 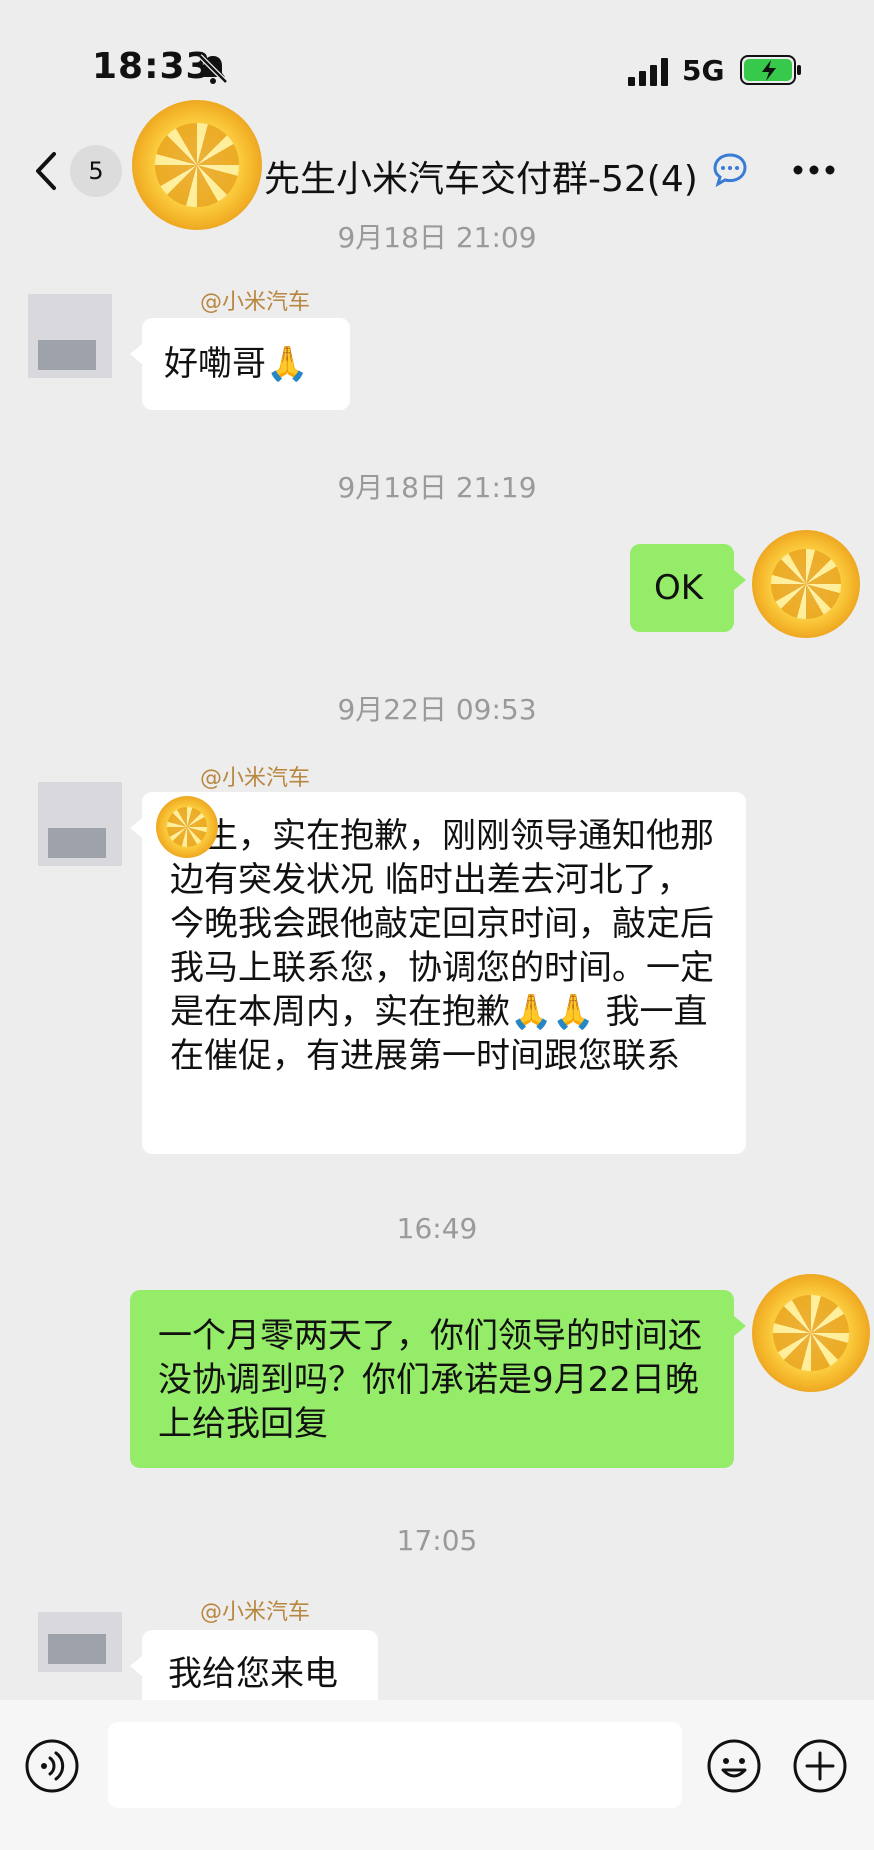 I want to click on plus-icon, so click(x=820, y=1766).